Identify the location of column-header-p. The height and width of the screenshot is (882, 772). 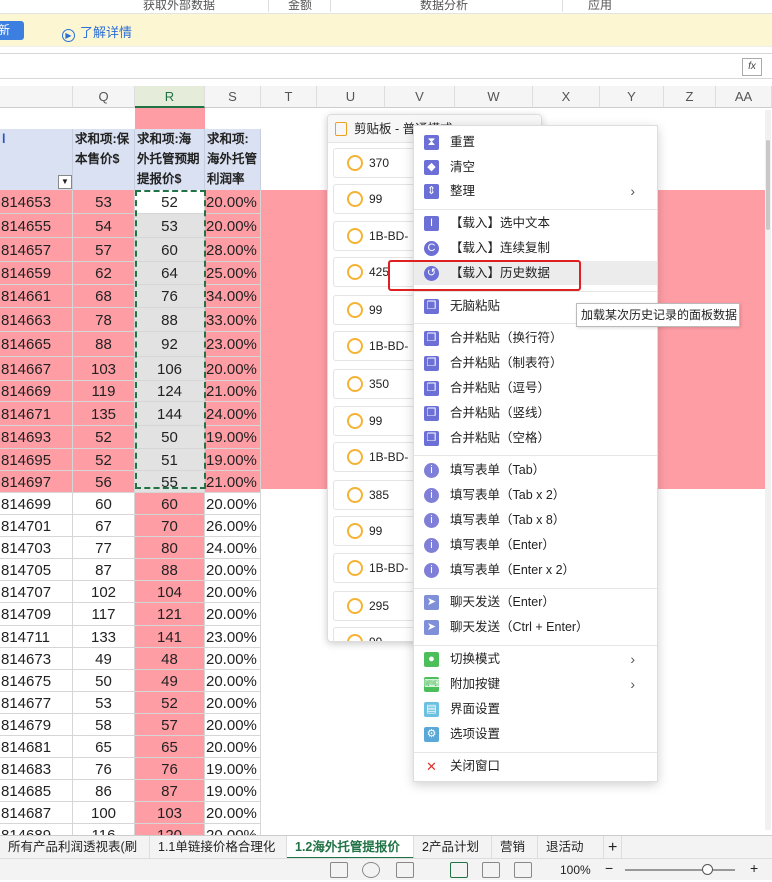
(36, 97).